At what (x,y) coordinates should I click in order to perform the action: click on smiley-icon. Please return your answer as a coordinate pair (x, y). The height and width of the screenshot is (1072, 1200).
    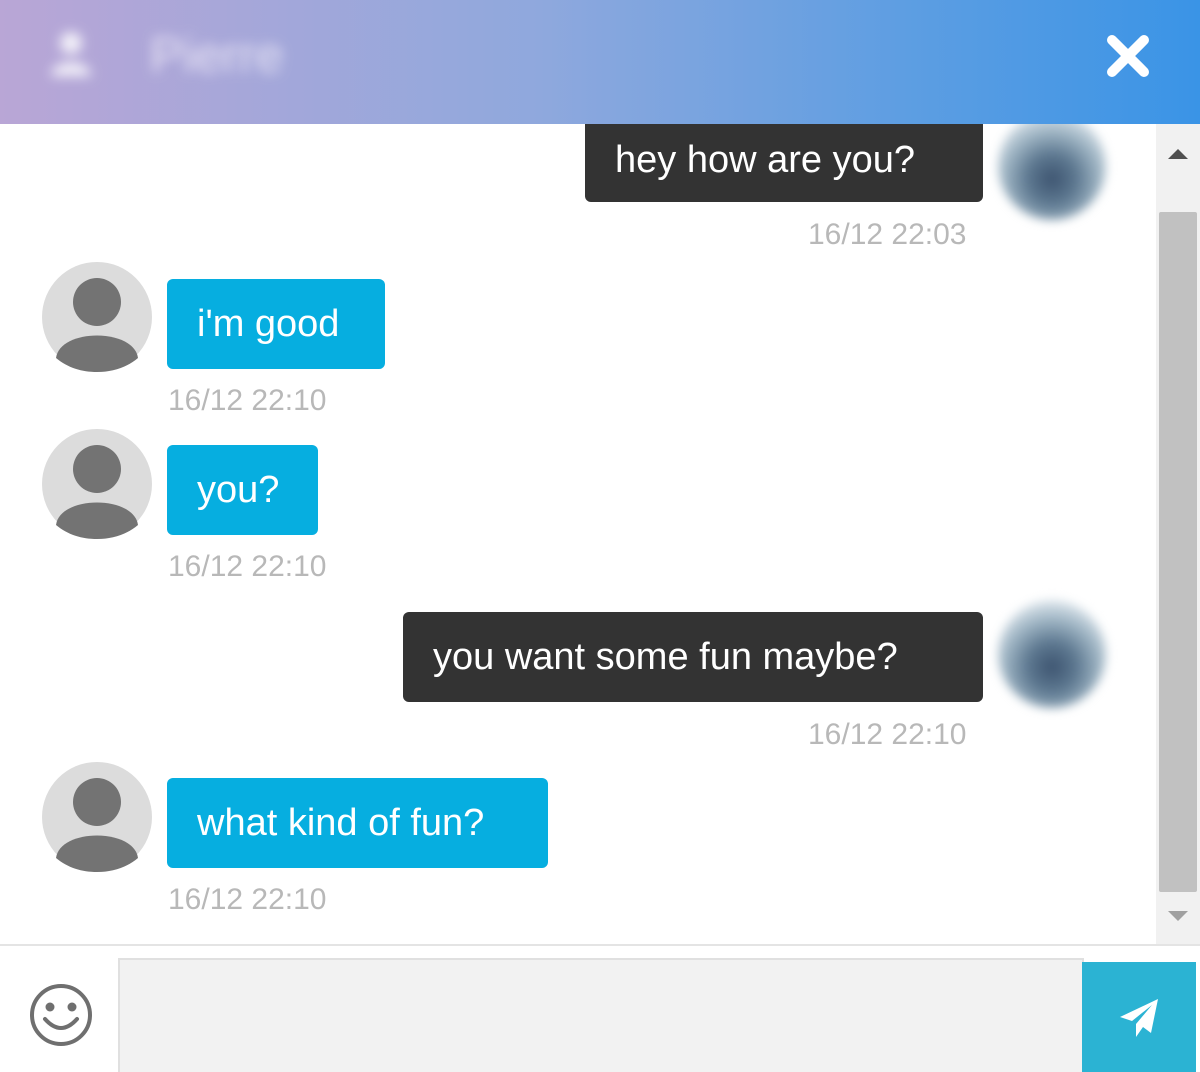
    Looking at the image, I should click on (61, 1015).